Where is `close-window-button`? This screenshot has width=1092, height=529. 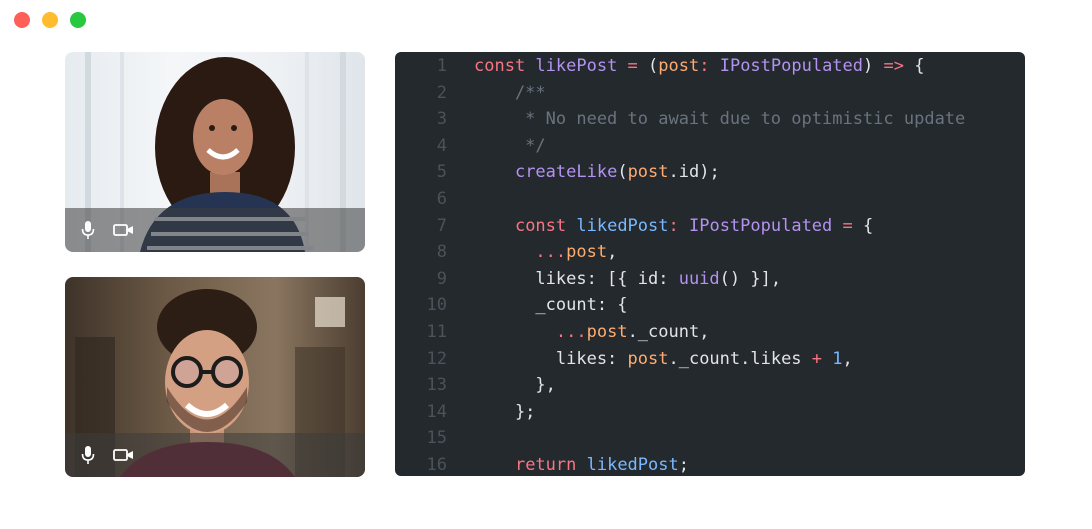 close-window-button is located at coordinates (22, 20).